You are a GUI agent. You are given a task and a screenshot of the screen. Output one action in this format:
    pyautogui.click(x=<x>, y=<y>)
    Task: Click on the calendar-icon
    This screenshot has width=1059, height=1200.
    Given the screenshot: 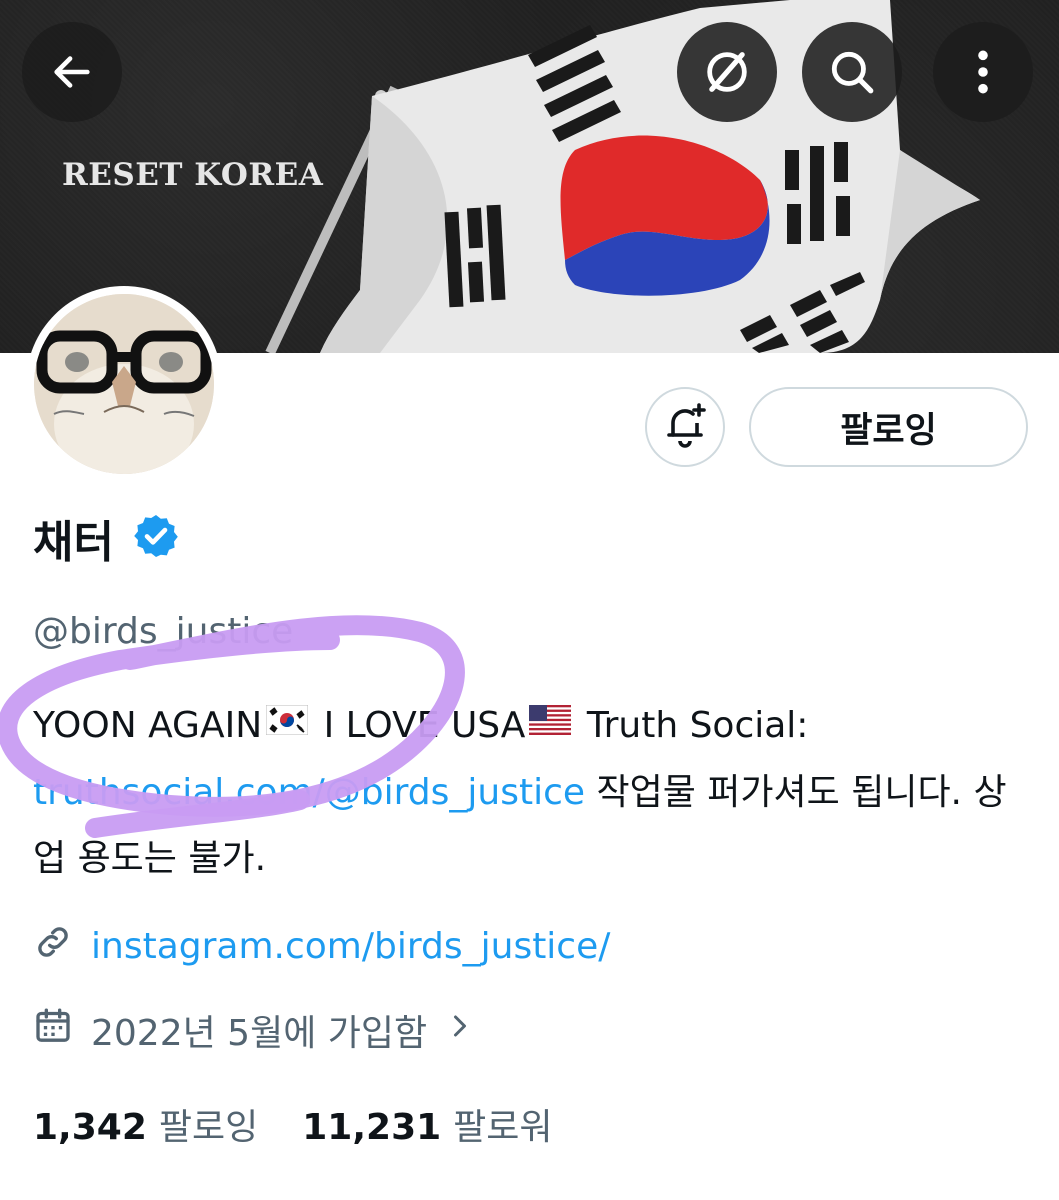 What is the action you would take?
    pyautogui.click(x=53, y=1030)
    